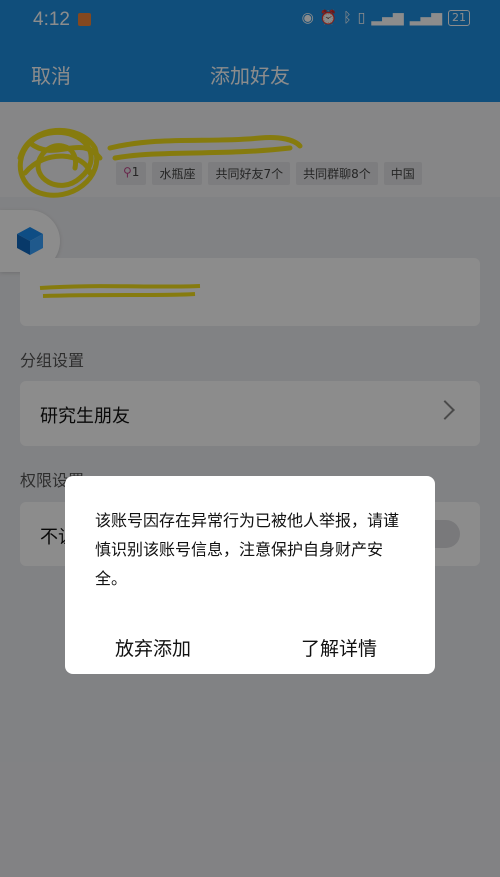  I want to click on learn-details-button: 了解详情, so click(339, 647).